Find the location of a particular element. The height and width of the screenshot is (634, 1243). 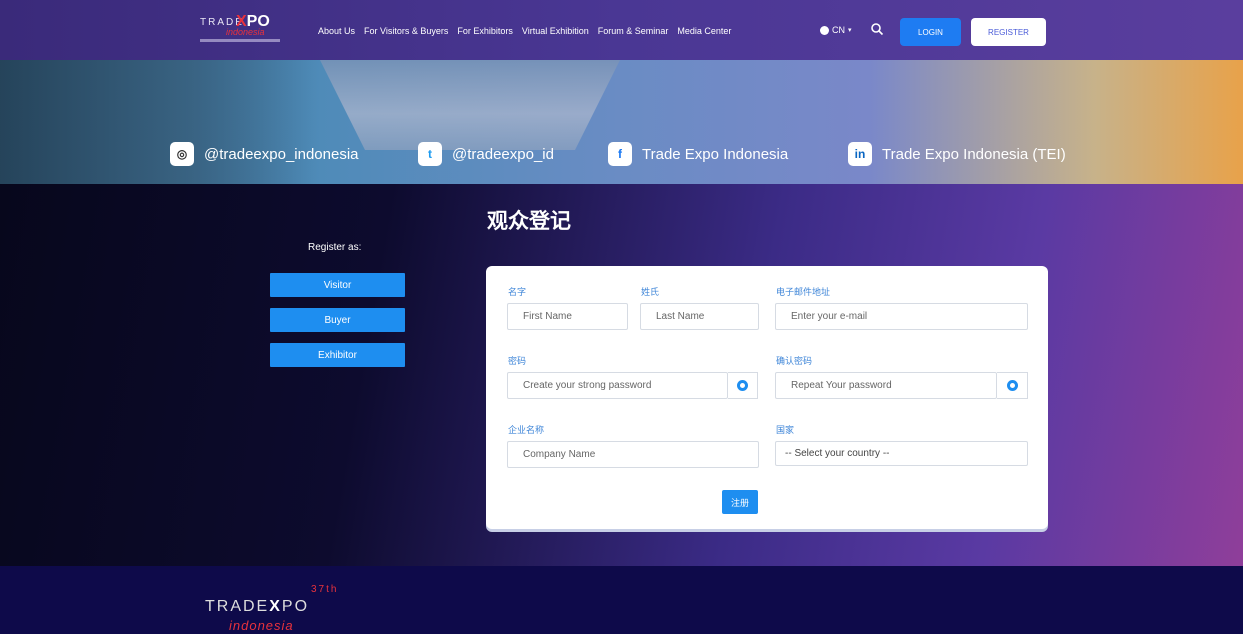

email-input: Enter your e-mail is located at coordinates (901, 316).